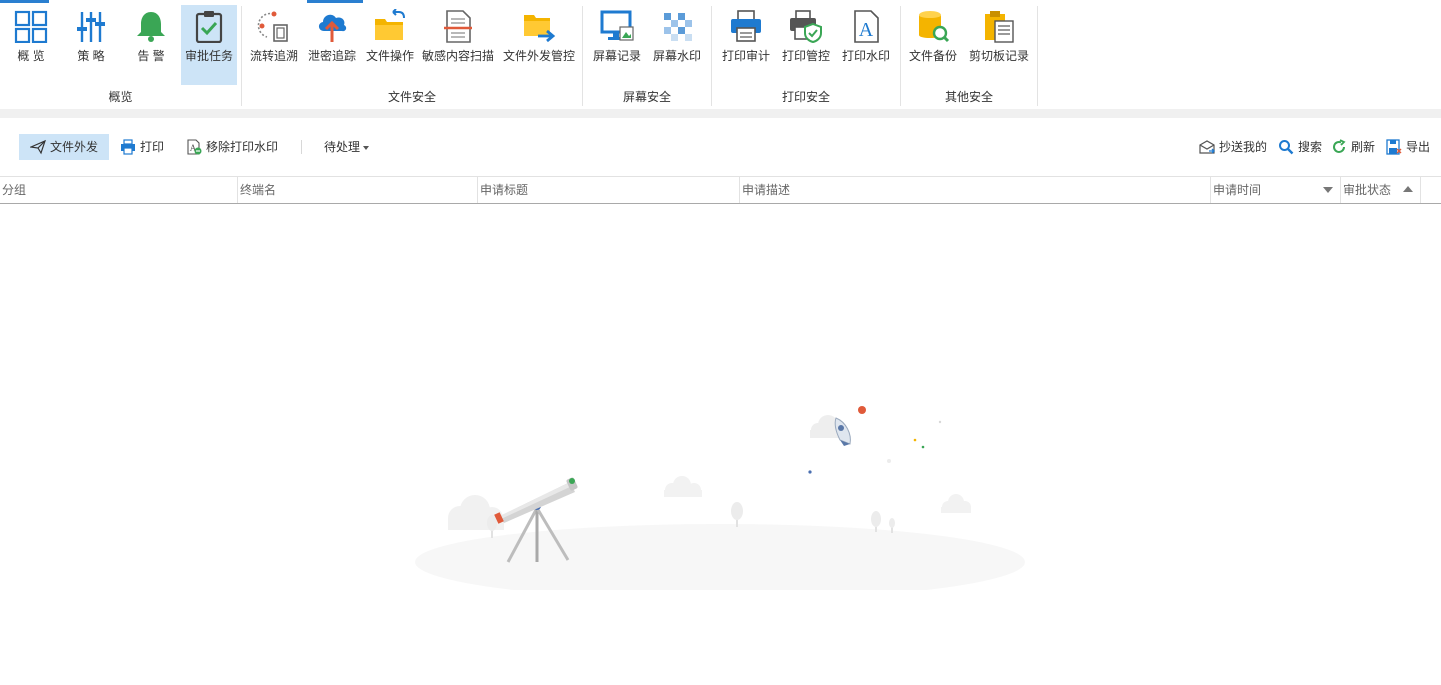 This screenshot has width=1441, height=685. Describe the element at coordinates (31, 45) in the screenshot. I see `ribbon-button-overview: 概 览` at that location.